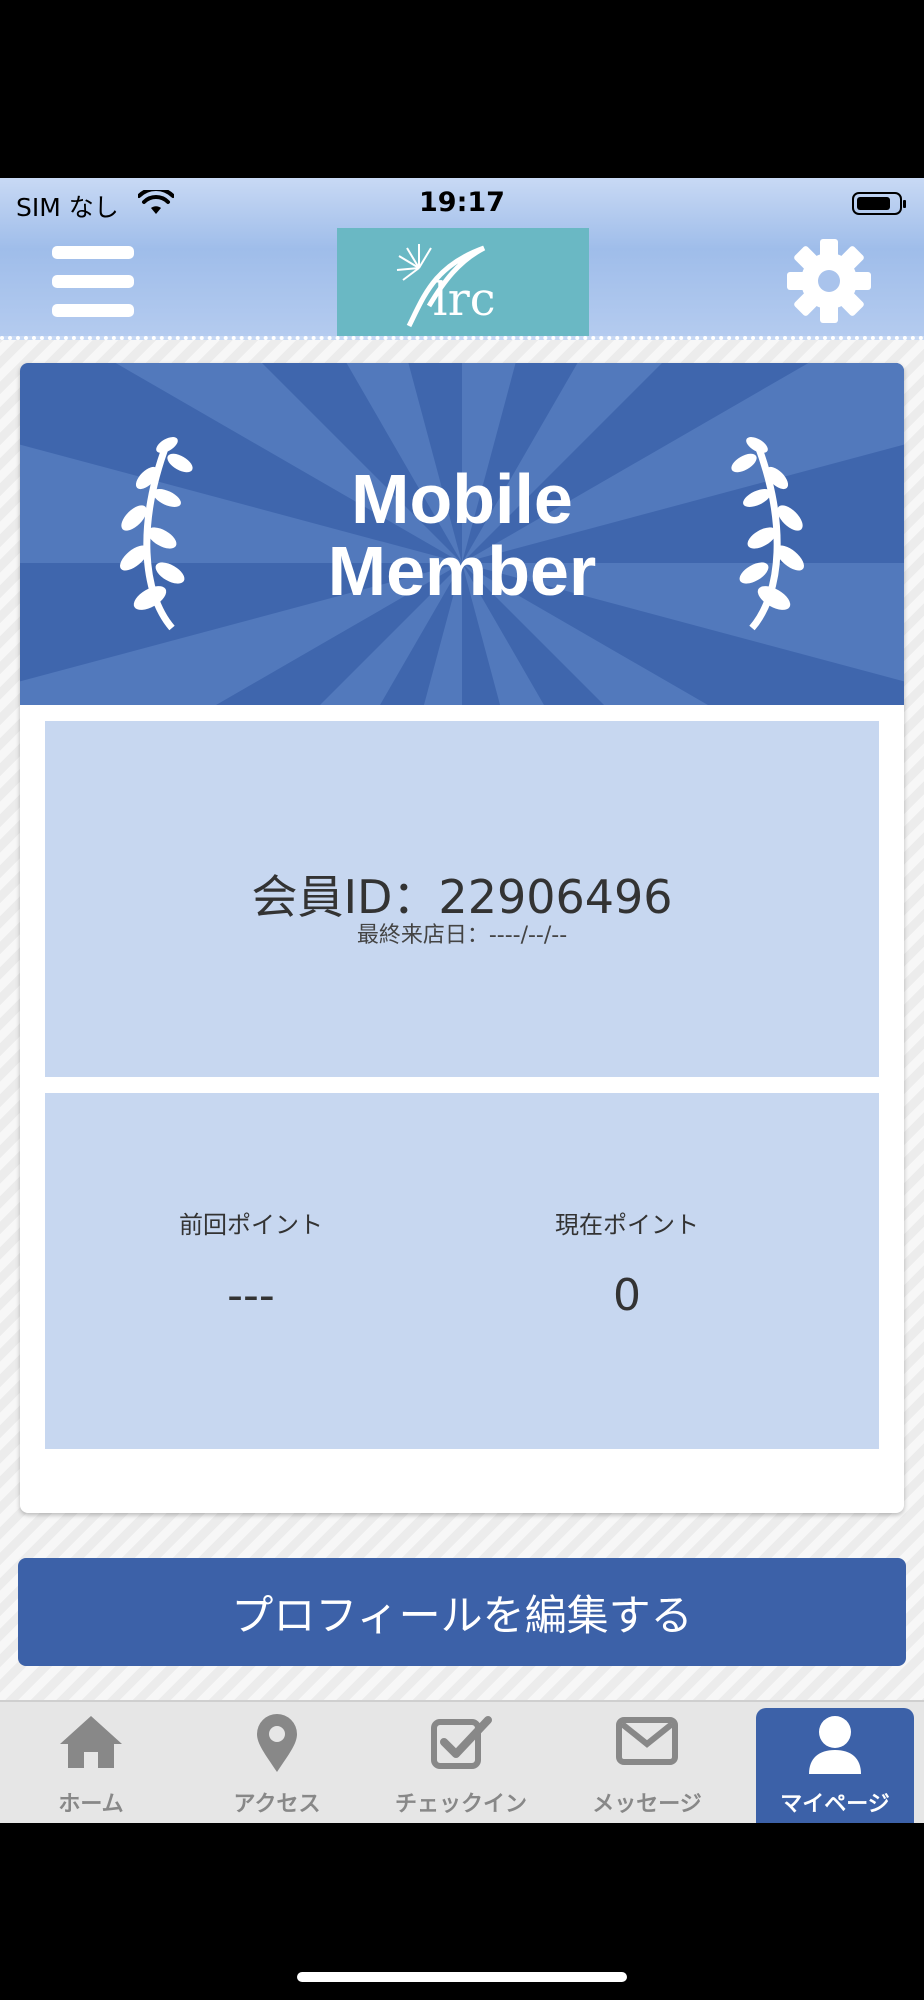 The height and width of the screenshot is (2000, 924). Describe the element at coordinates (462, 499) in the screenshot. I see `banner-title-line1: Mobile` at that location.